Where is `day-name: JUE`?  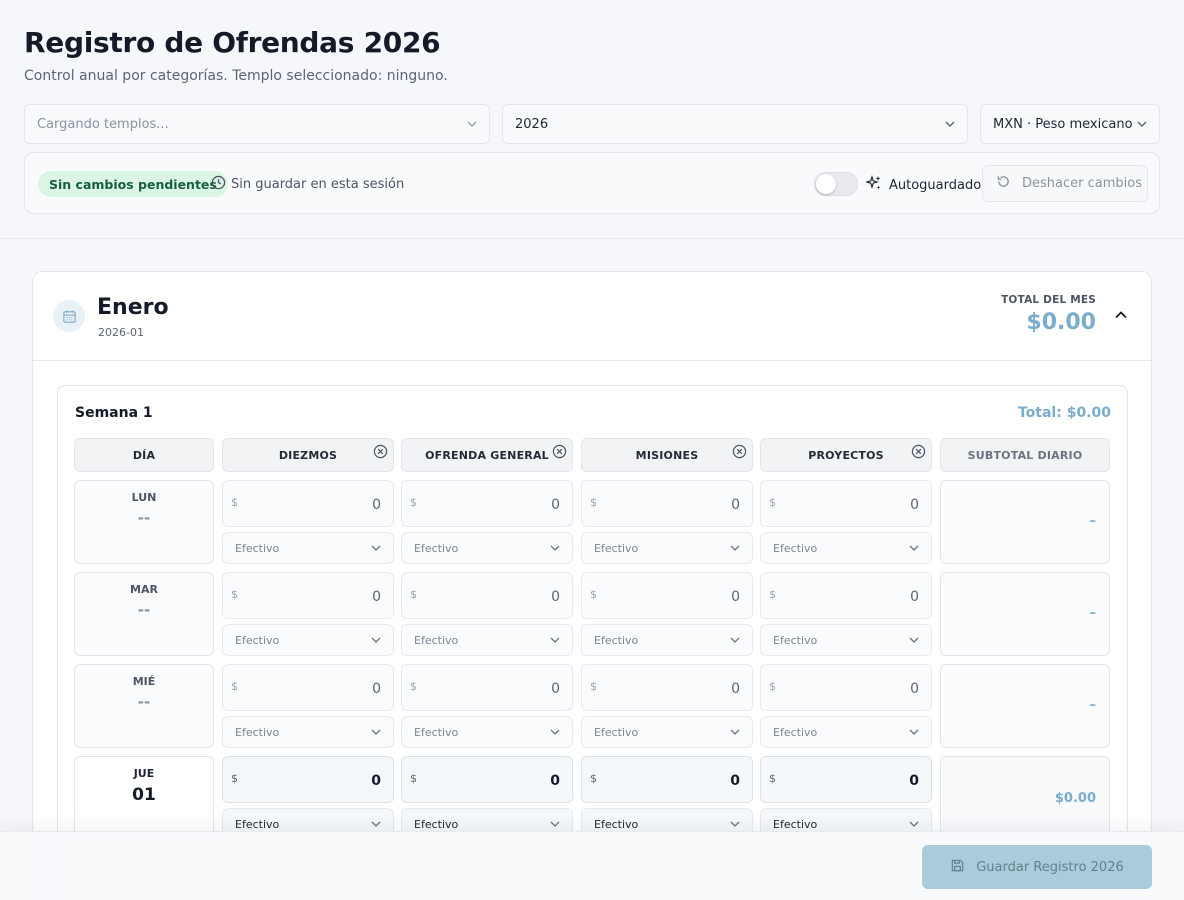 day-name: JUE is located at coordinates (144, 773).